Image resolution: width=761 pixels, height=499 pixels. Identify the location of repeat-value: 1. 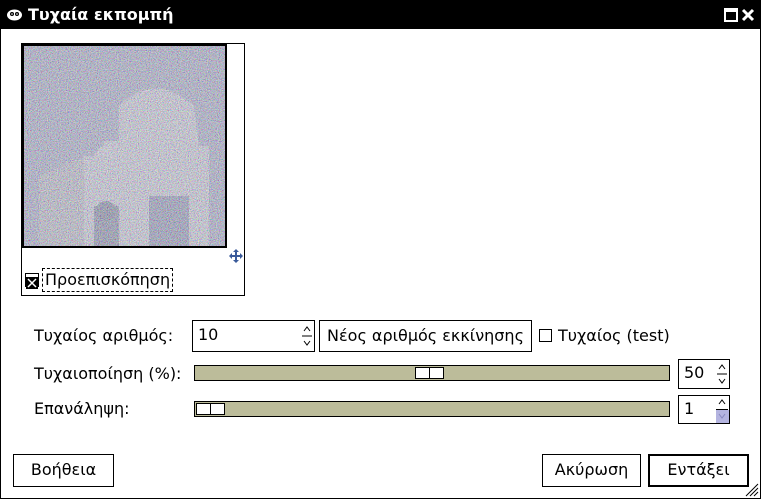
(689, 408).